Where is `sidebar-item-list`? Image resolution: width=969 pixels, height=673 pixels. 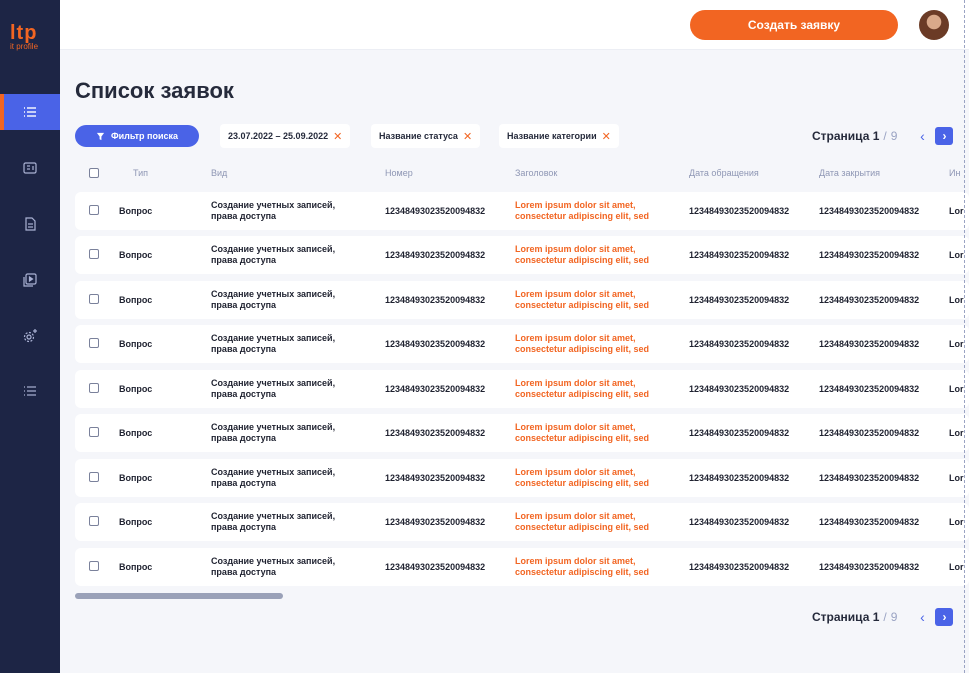 sidebar-item-list is located at coordinates (30, 391).